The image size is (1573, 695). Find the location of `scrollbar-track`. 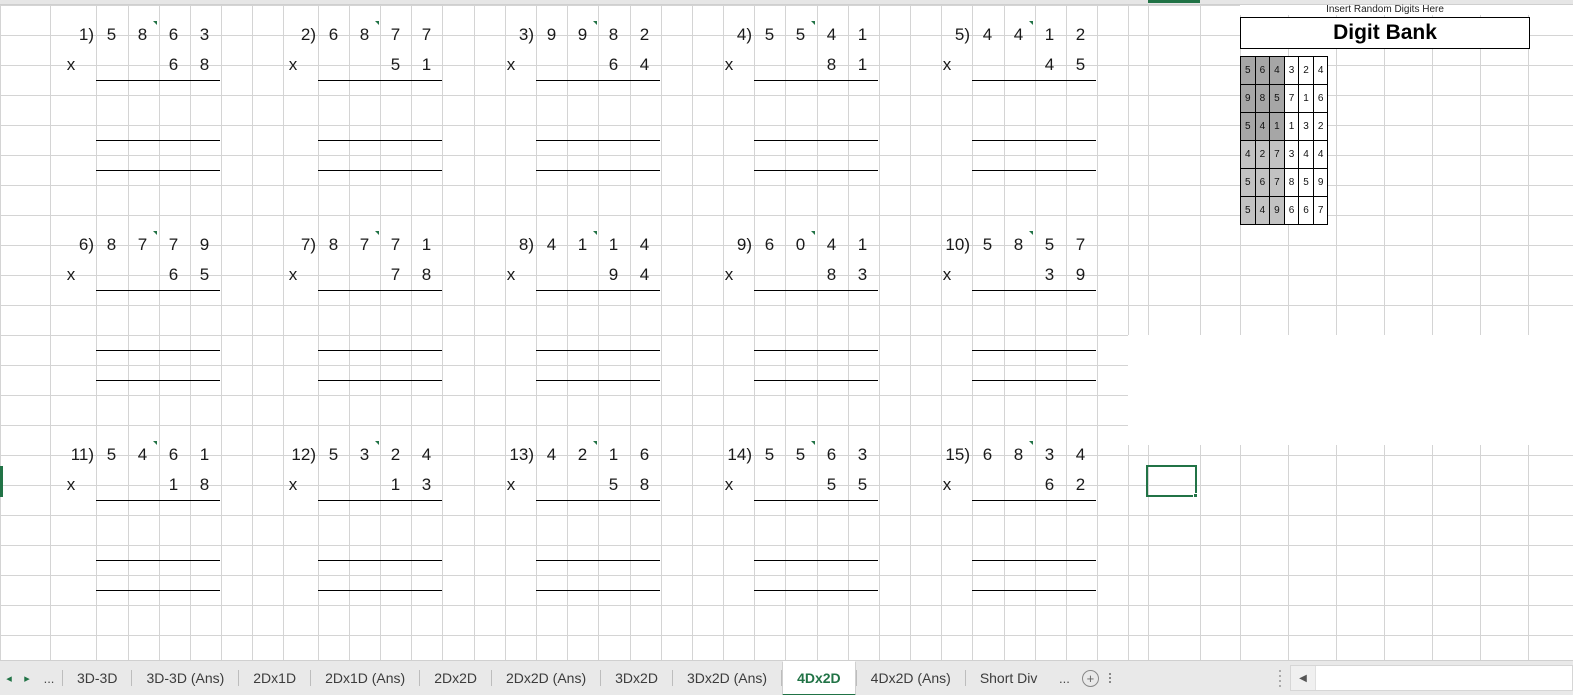

scrollbar-track is located at coordinates (1443, 678).